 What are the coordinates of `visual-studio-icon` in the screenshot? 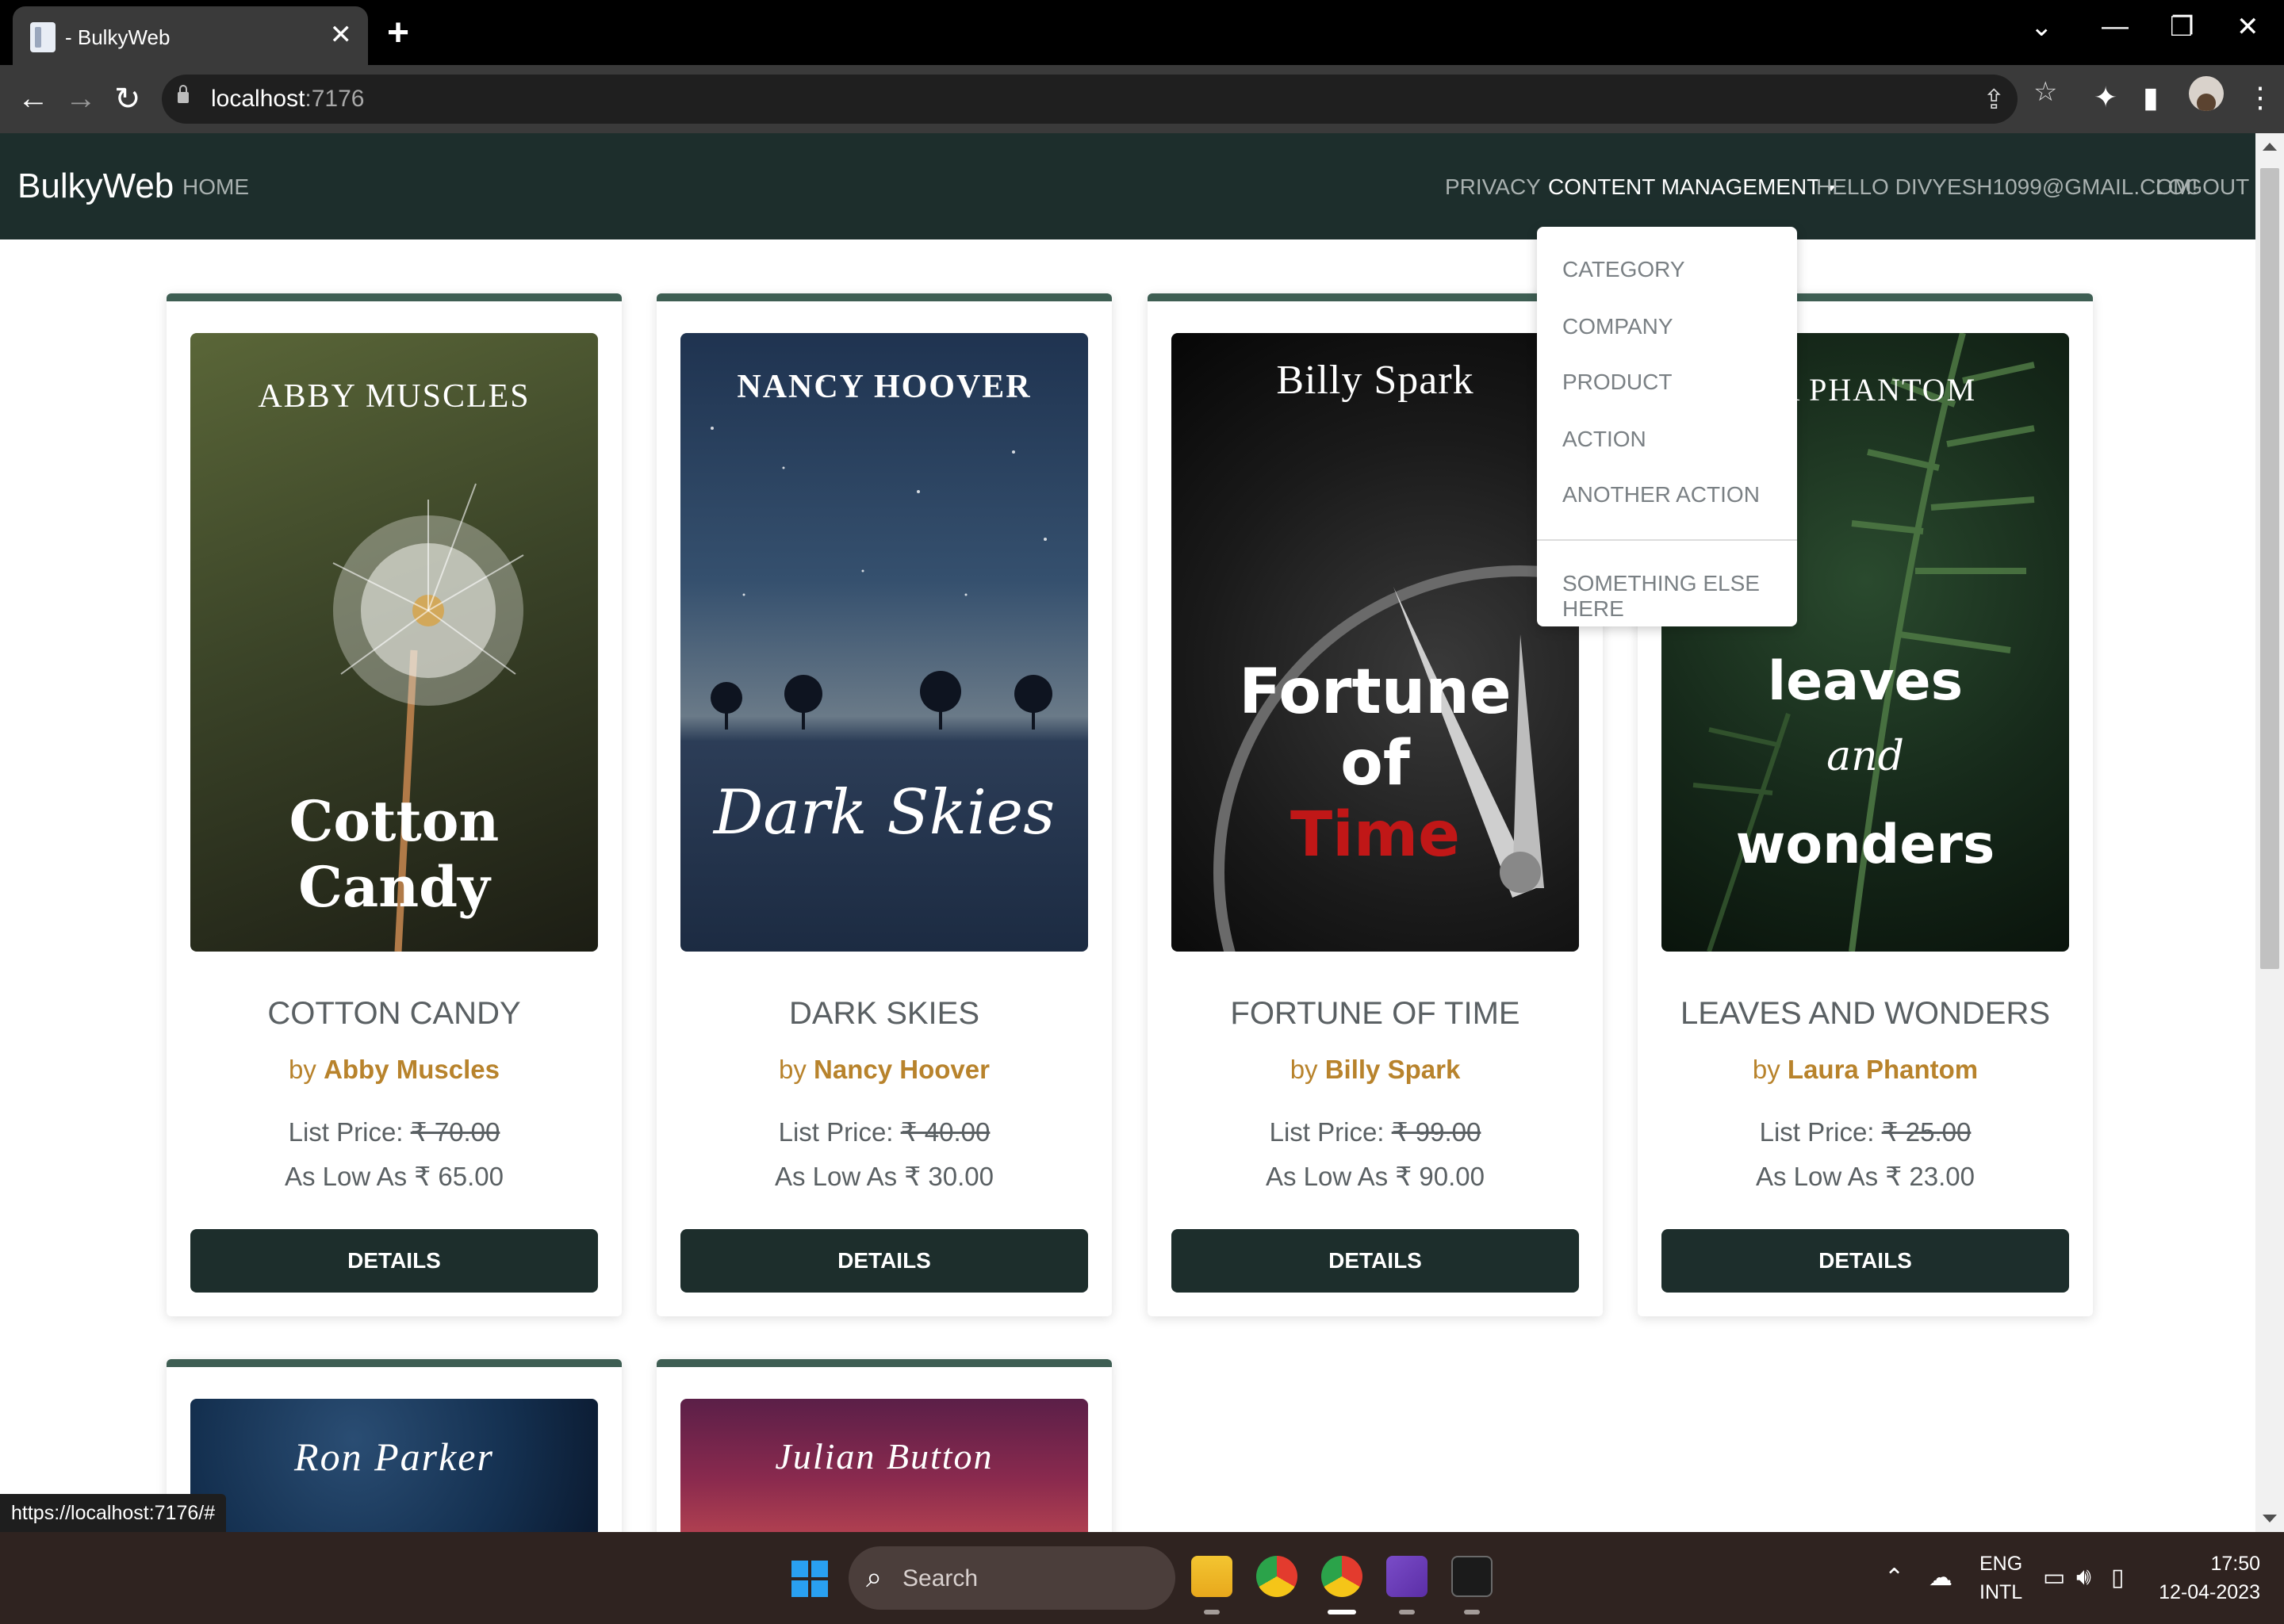 It's located at (1407, 1576).